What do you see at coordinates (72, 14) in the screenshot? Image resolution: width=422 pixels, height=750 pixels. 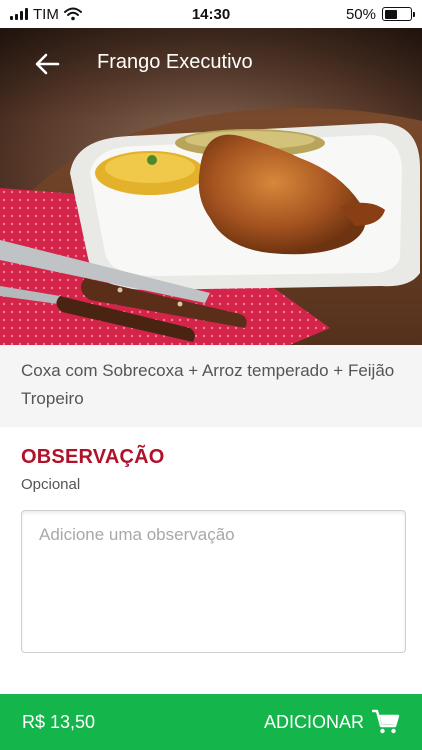 I see `wifi-icon` at bounding box center [72, 14].